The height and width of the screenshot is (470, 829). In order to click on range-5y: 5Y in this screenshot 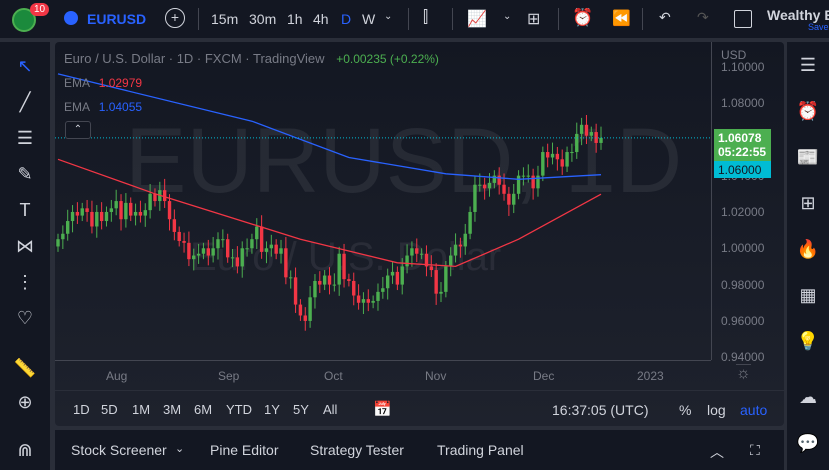, I will do `click(301, 409)`.